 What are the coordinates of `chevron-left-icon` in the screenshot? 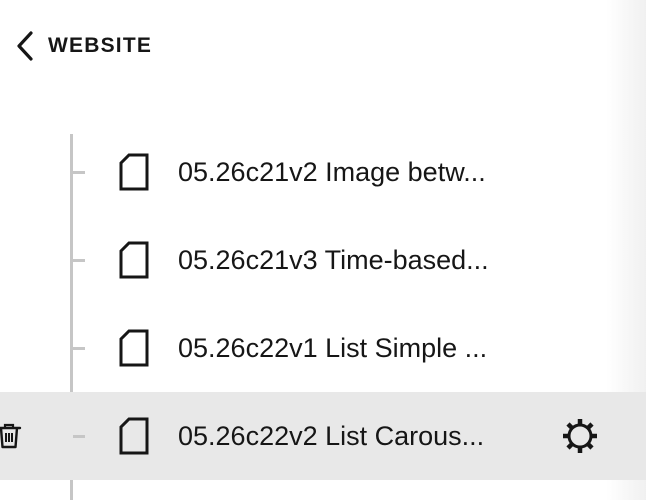 It's located at (25, 46).